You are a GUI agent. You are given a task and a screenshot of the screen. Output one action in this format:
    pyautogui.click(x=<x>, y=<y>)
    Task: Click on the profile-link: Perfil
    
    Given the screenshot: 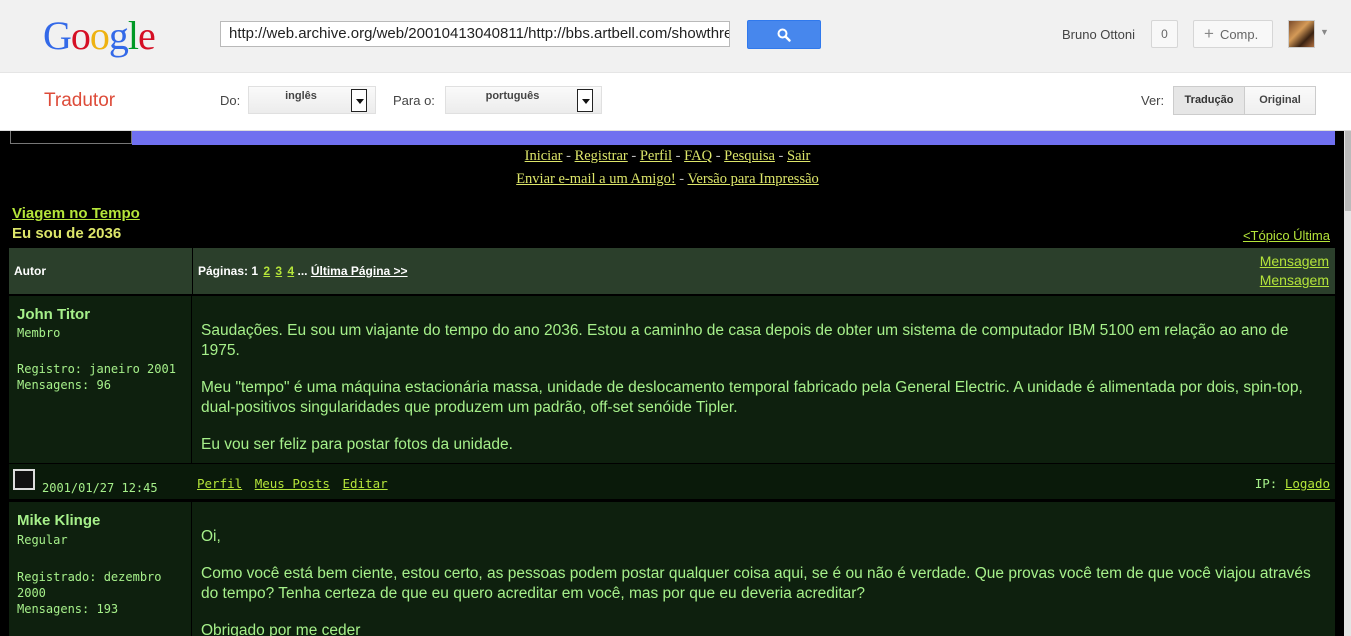 What is the action you would take?
    pyautogui.click(x=219, y=483)
    